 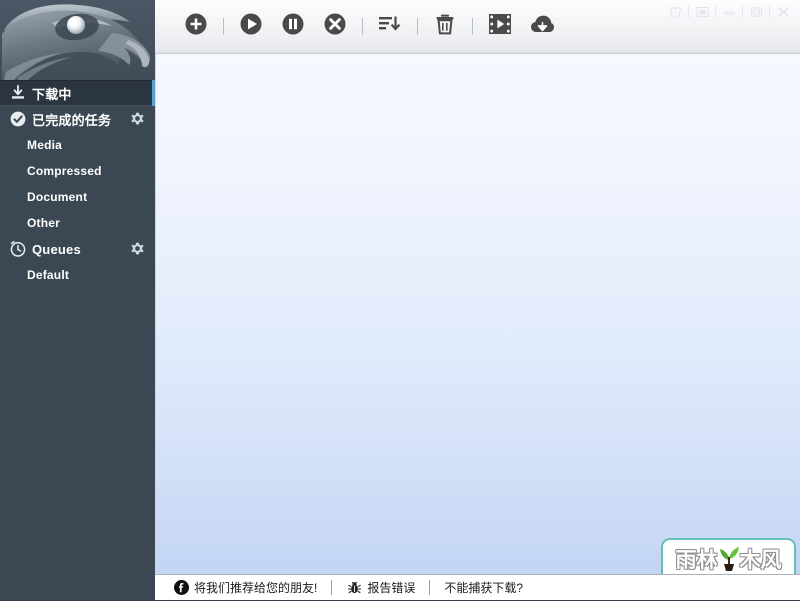 I want to click on eagle-head-logo, so click(x=76, y=42).